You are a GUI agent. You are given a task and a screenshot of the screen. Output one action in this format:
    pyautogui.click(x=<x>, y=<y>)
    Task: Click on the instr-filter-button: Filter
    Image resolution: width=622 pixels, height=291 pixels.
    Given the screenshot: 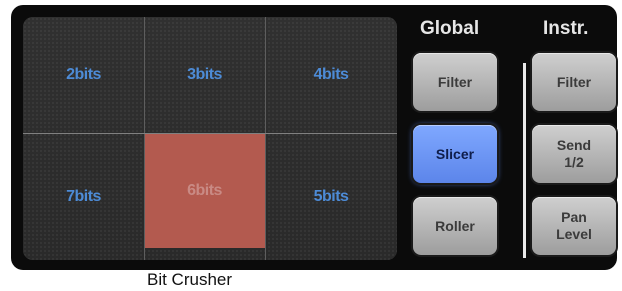 What is the action you would take?
    pyautogui.click(x=574, y=82)
    